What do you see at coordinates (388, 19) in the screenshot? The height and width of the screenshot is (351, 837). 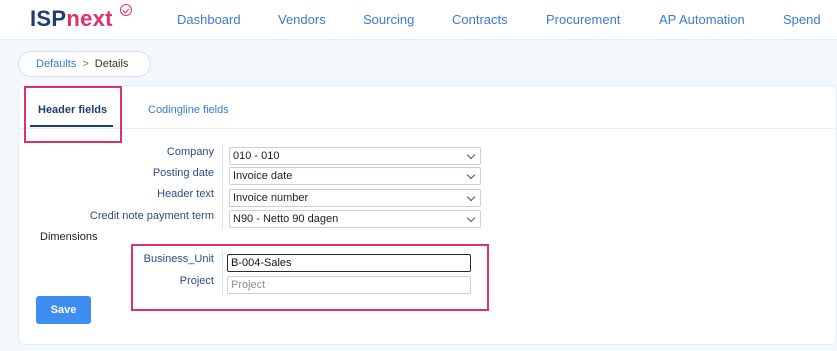 I see `nav-sourcing: Sourcing` at bounding box center [388, 19].